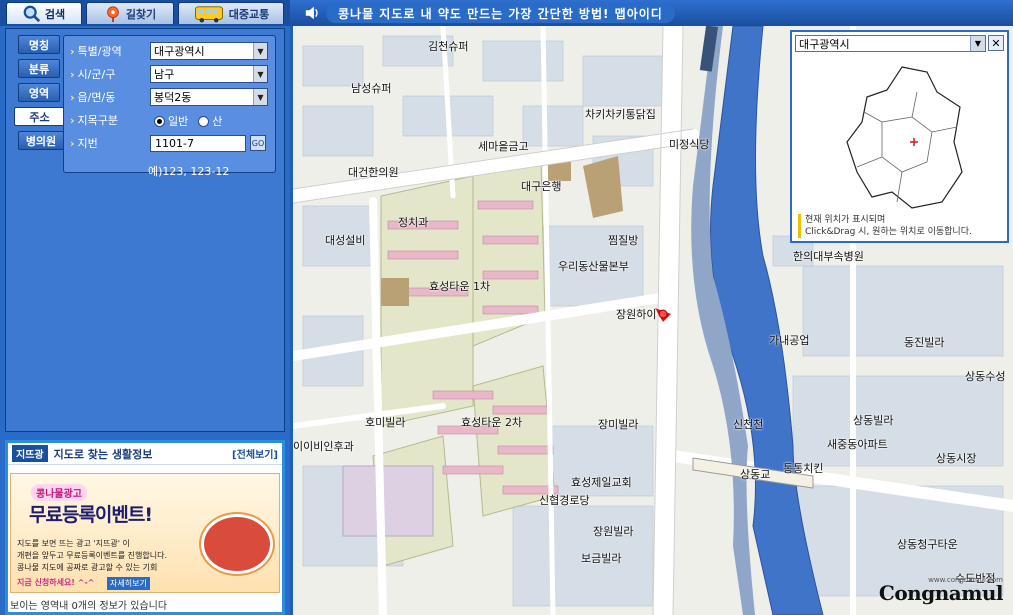 This screenshot has width=1013, height=615. I want to click on poi-label: 효성타운 1차, so click(459, 286).